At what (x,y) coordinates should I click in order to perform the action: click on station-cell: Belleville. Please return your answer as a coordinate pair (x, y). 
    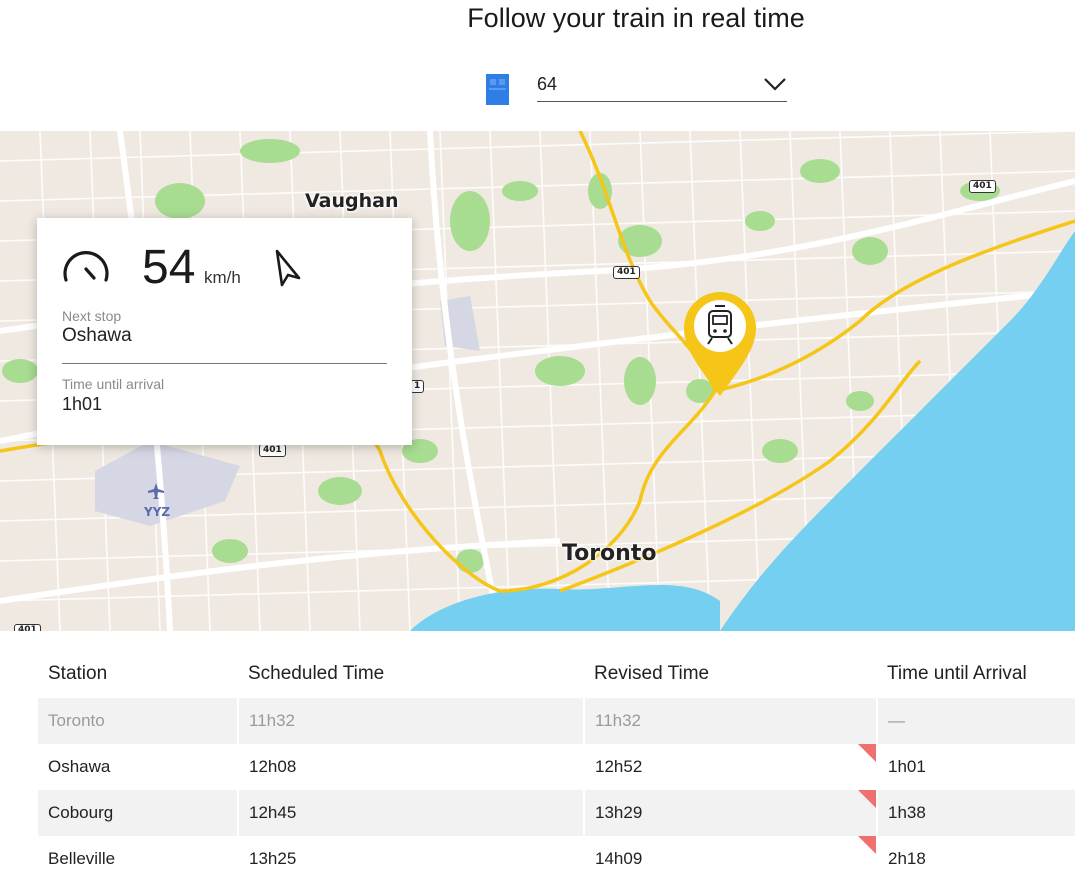
    Looking at the image, I should click on (82, 858).